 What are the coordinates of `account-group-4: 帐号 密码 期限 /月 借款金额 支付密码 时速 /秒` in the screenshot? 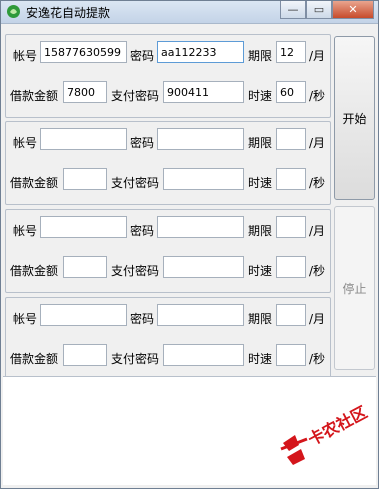 It's located at (168, 339).